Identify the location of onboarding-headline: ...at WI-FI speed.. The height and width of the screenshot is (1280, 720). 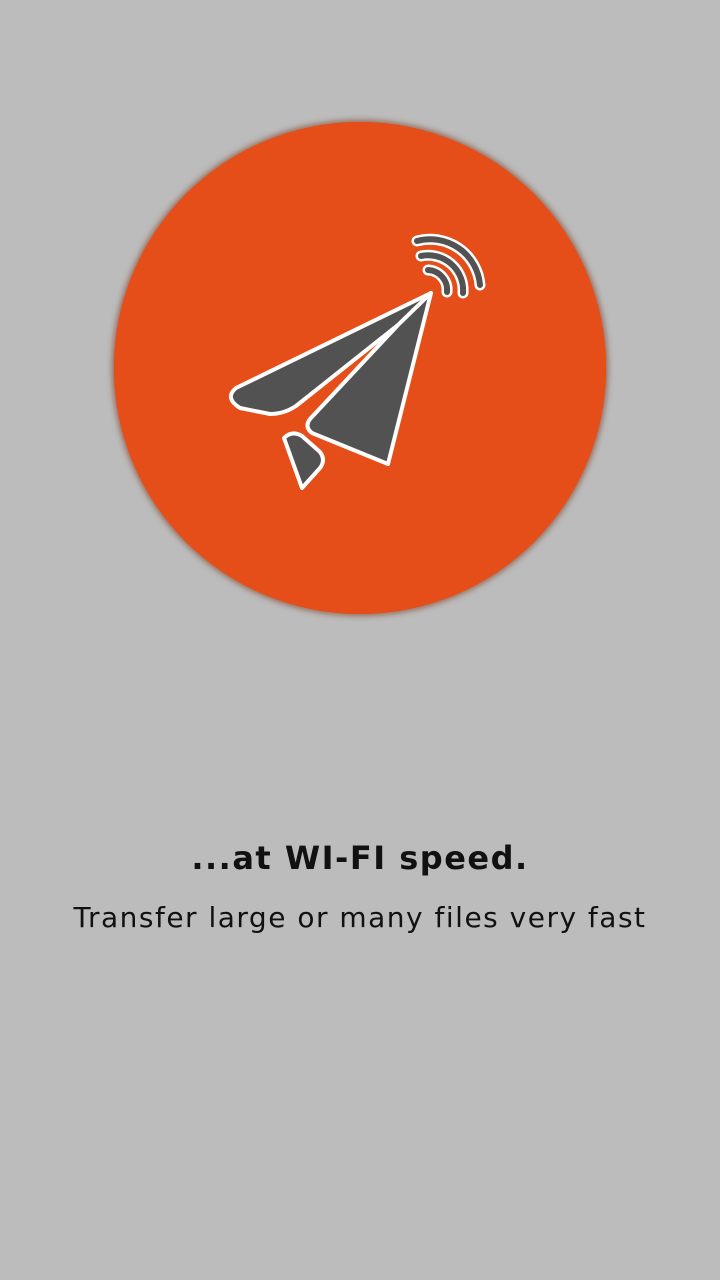
(360, 858).